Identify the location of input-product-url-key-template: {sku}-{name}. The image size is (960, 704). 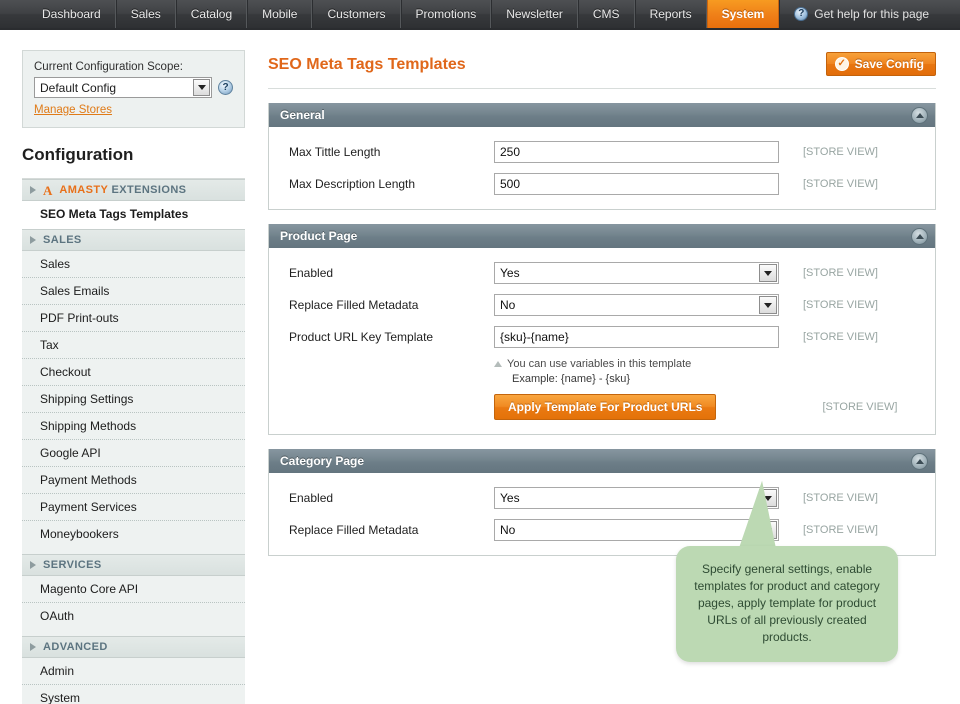
(636, 337).